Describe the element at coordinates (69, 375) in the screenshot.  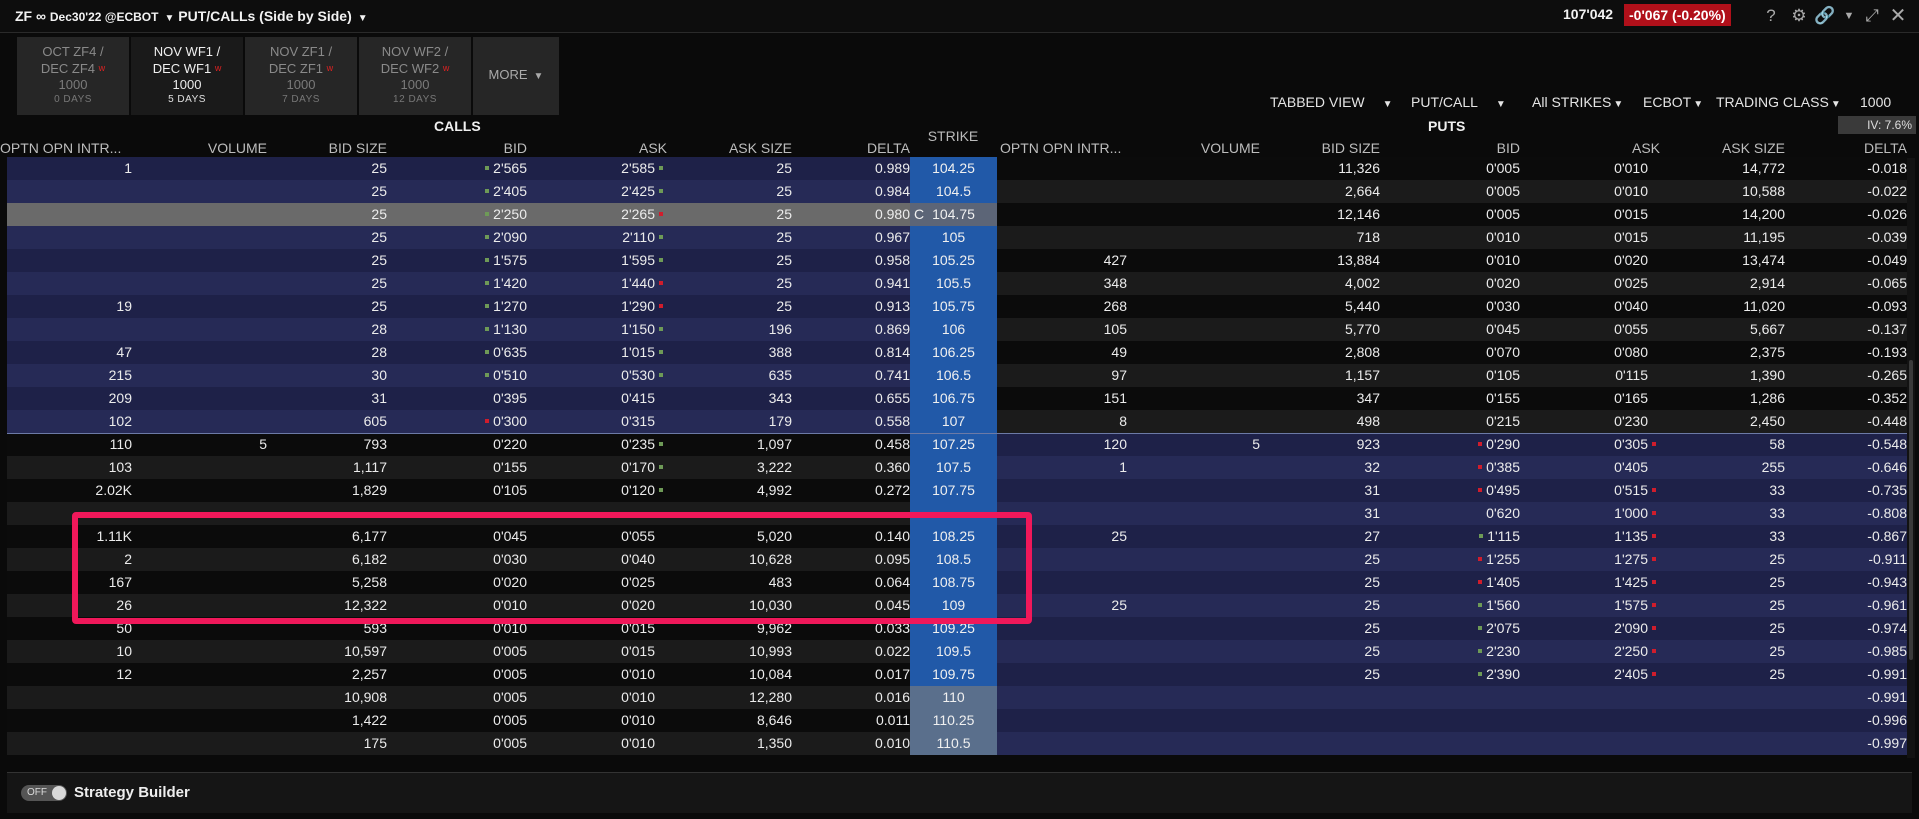
I see `call-open-interest: 215` at that location.